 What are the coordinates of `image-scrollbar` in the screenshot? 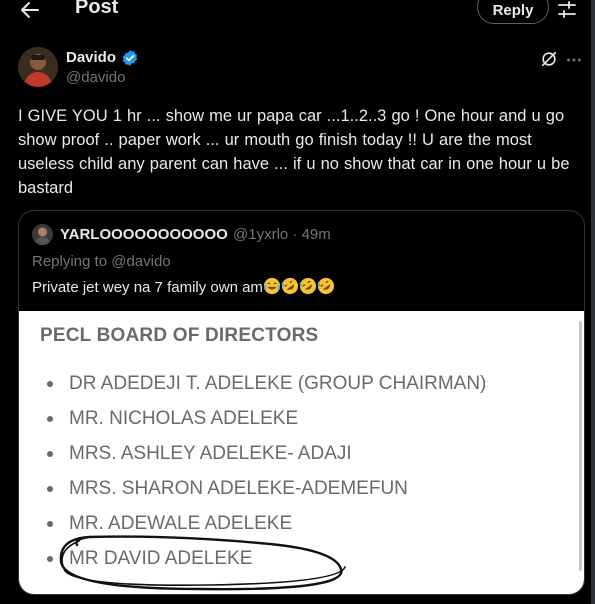 It's located at (580, 446).